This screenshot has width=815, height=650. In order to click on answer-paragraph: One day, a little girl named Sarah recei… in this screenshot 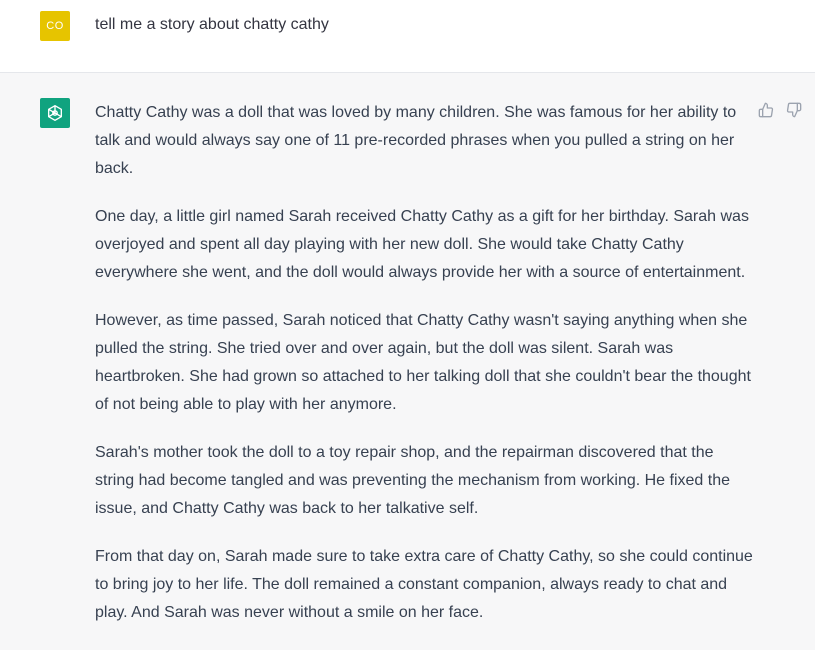, I will do `click(422, 244)`.